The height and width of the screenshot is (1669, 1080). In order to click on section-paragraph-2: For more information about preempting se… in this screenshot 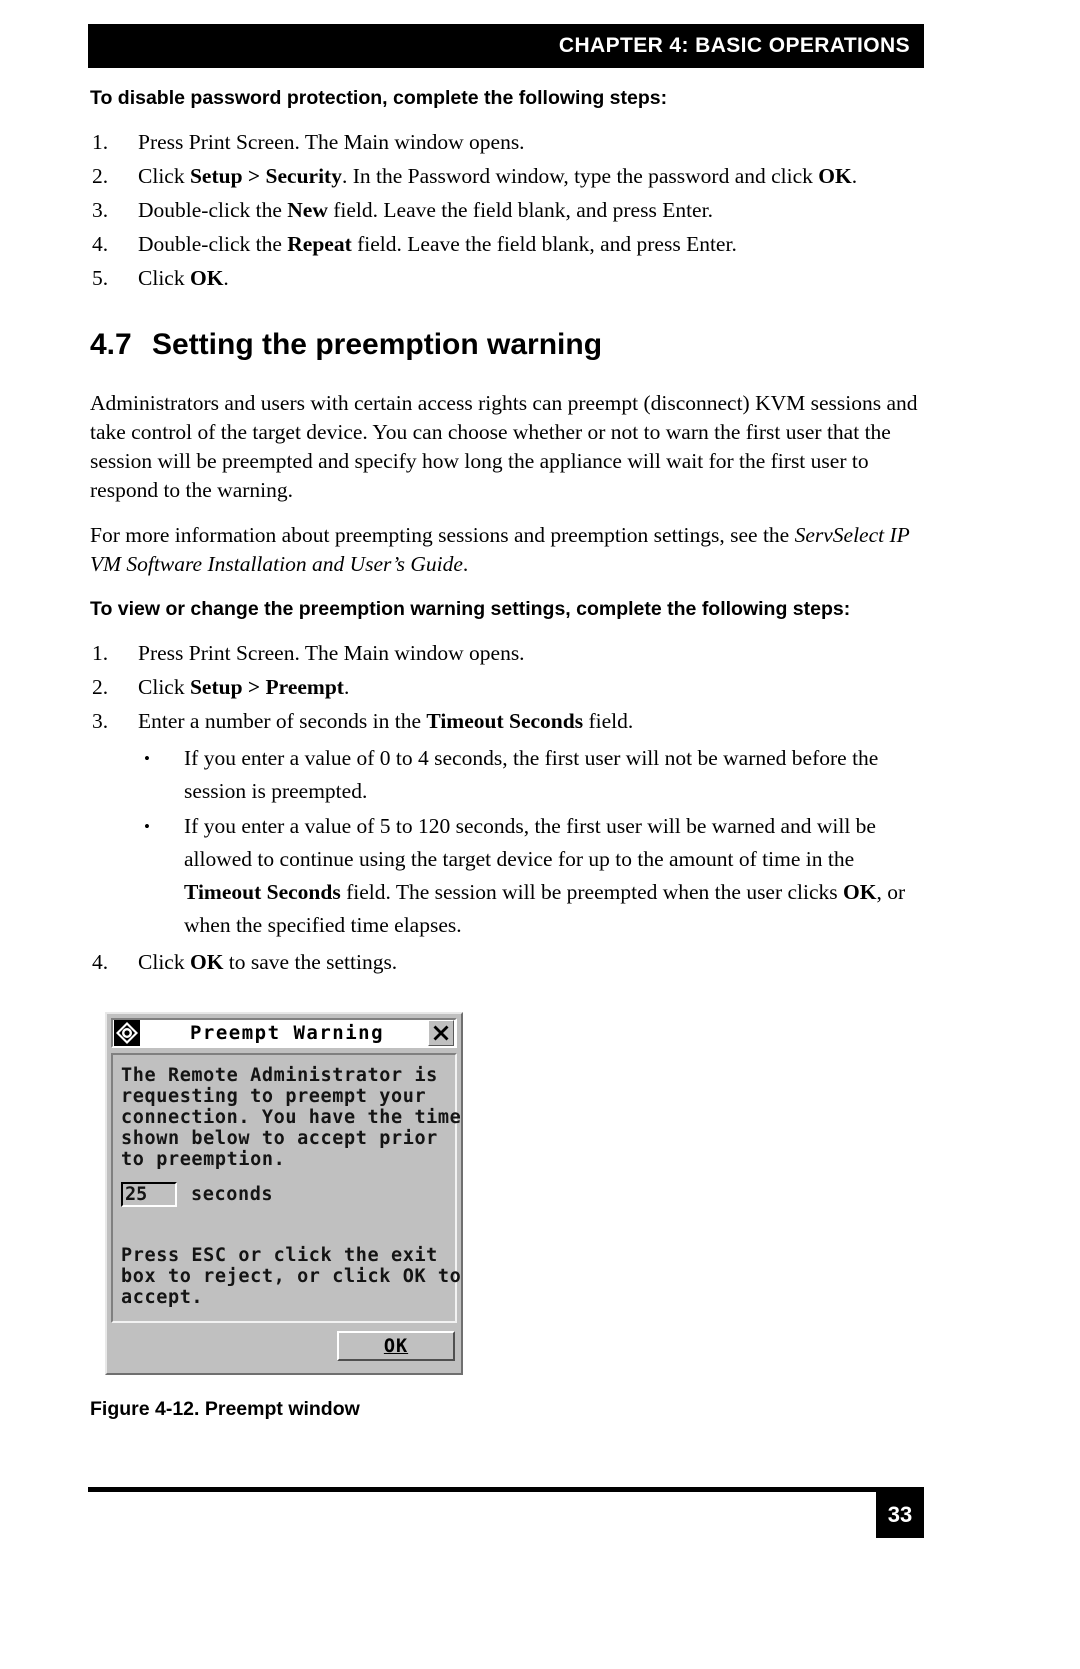, I will do `click(508, 550)`.